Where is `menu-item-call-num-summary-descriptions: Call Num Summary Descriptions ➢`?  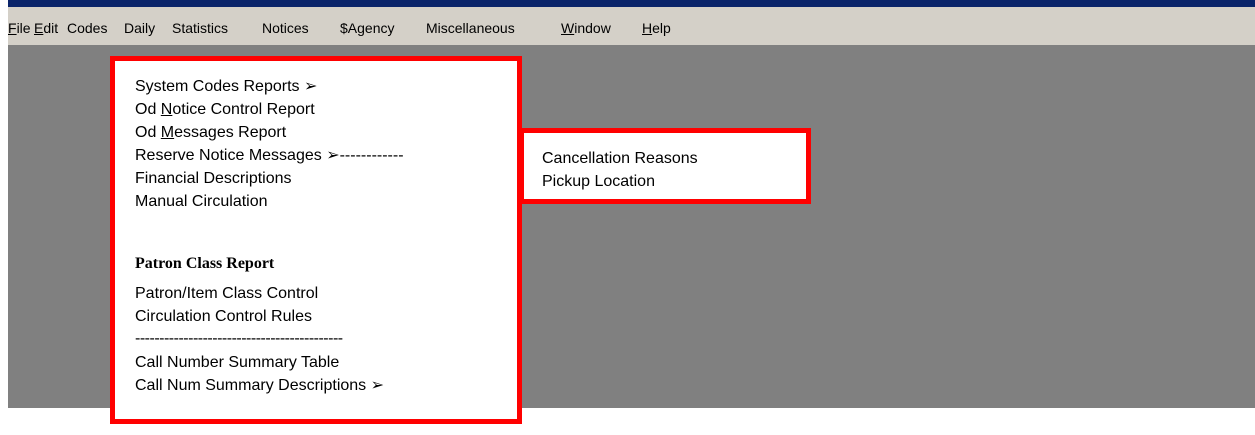
menu-item-call-num-summary-descriptions: Call Num Summary Descriptions ➢ is located at coordinates (259, 386).